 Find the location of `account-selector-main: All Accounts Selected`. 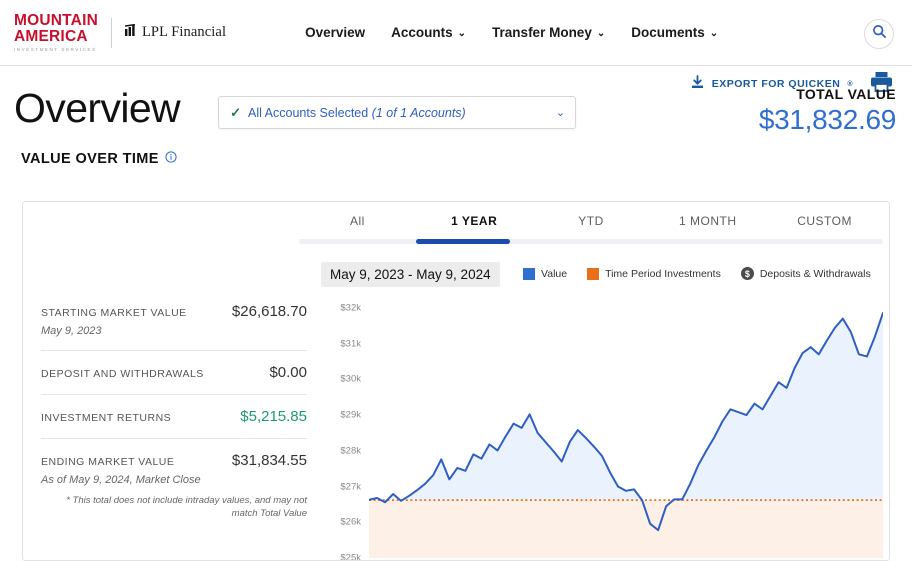

account-selector-main: All Accounts Selected is located at coordinates (308, 113).